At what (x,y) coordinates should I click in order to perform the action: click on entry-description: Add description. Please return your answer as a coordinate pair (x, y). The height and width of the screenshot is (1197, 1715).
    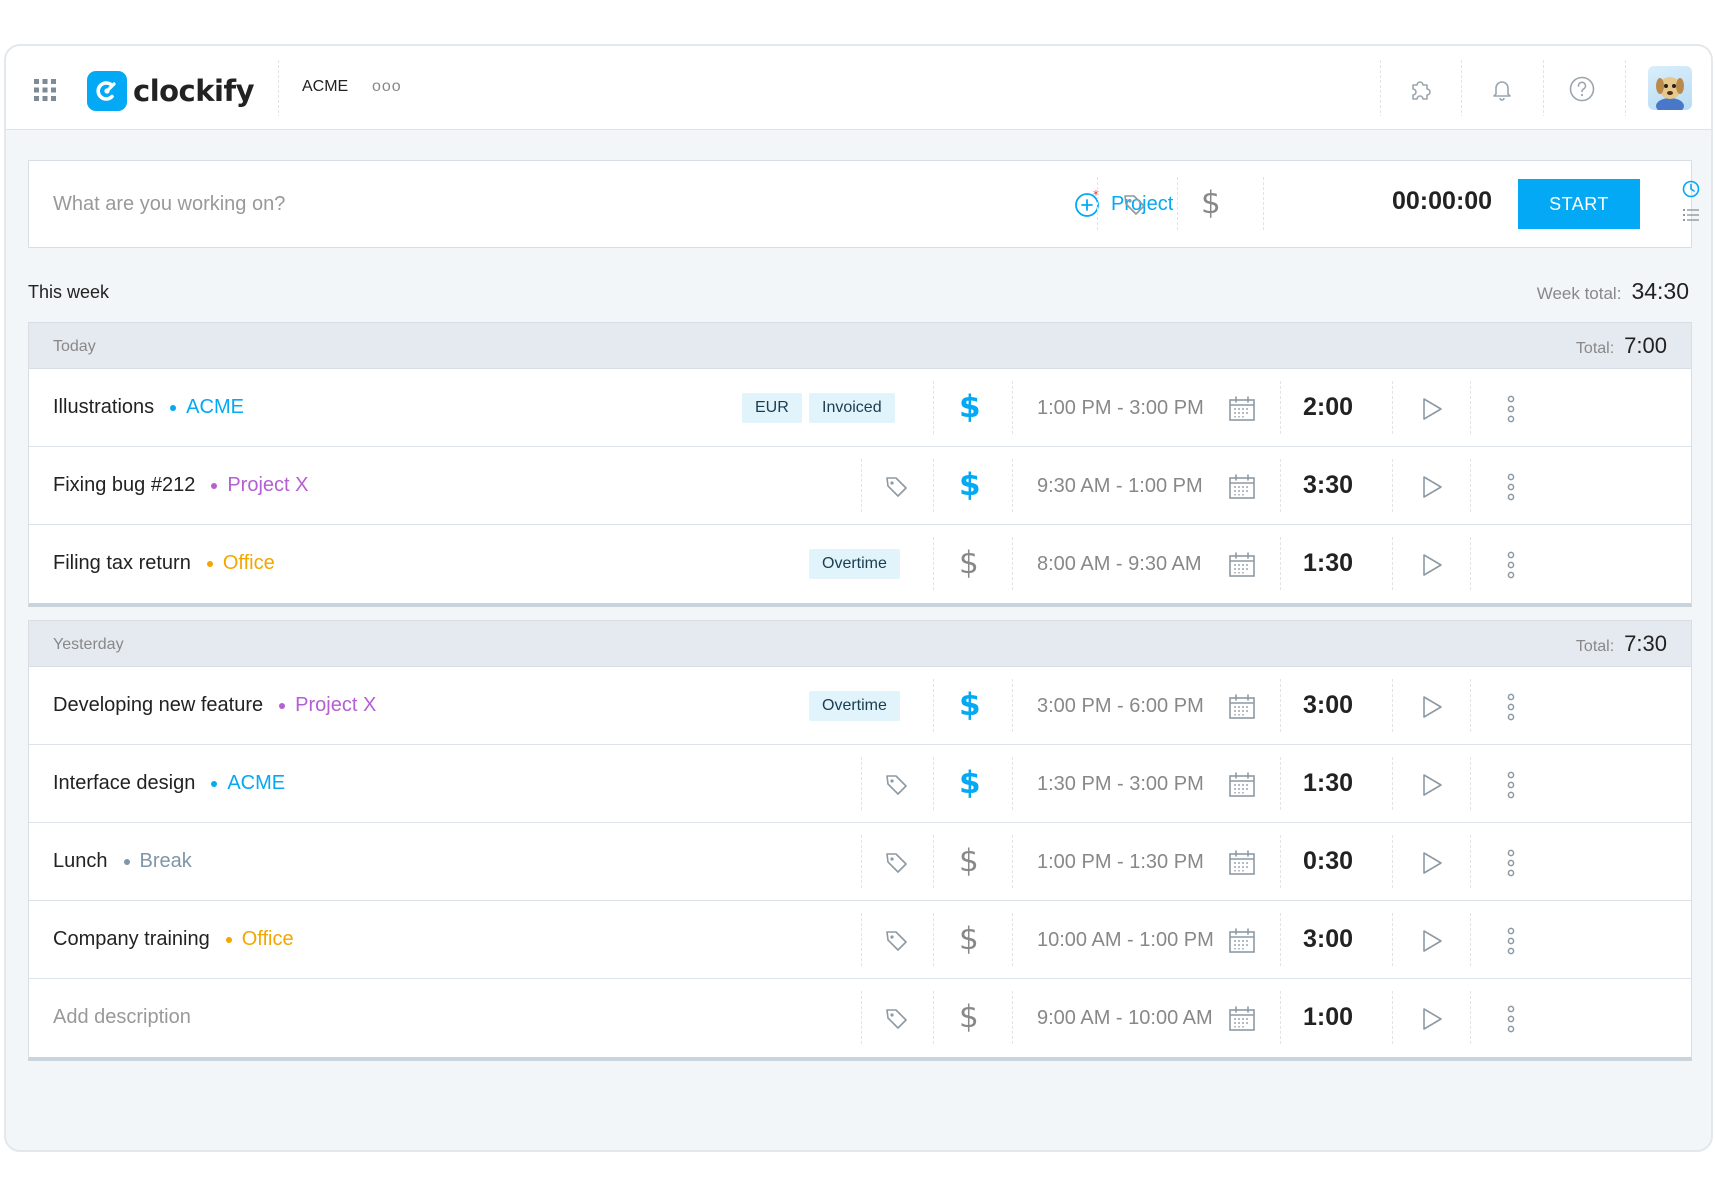
    Looking at the image, I should click on (122, 1017).